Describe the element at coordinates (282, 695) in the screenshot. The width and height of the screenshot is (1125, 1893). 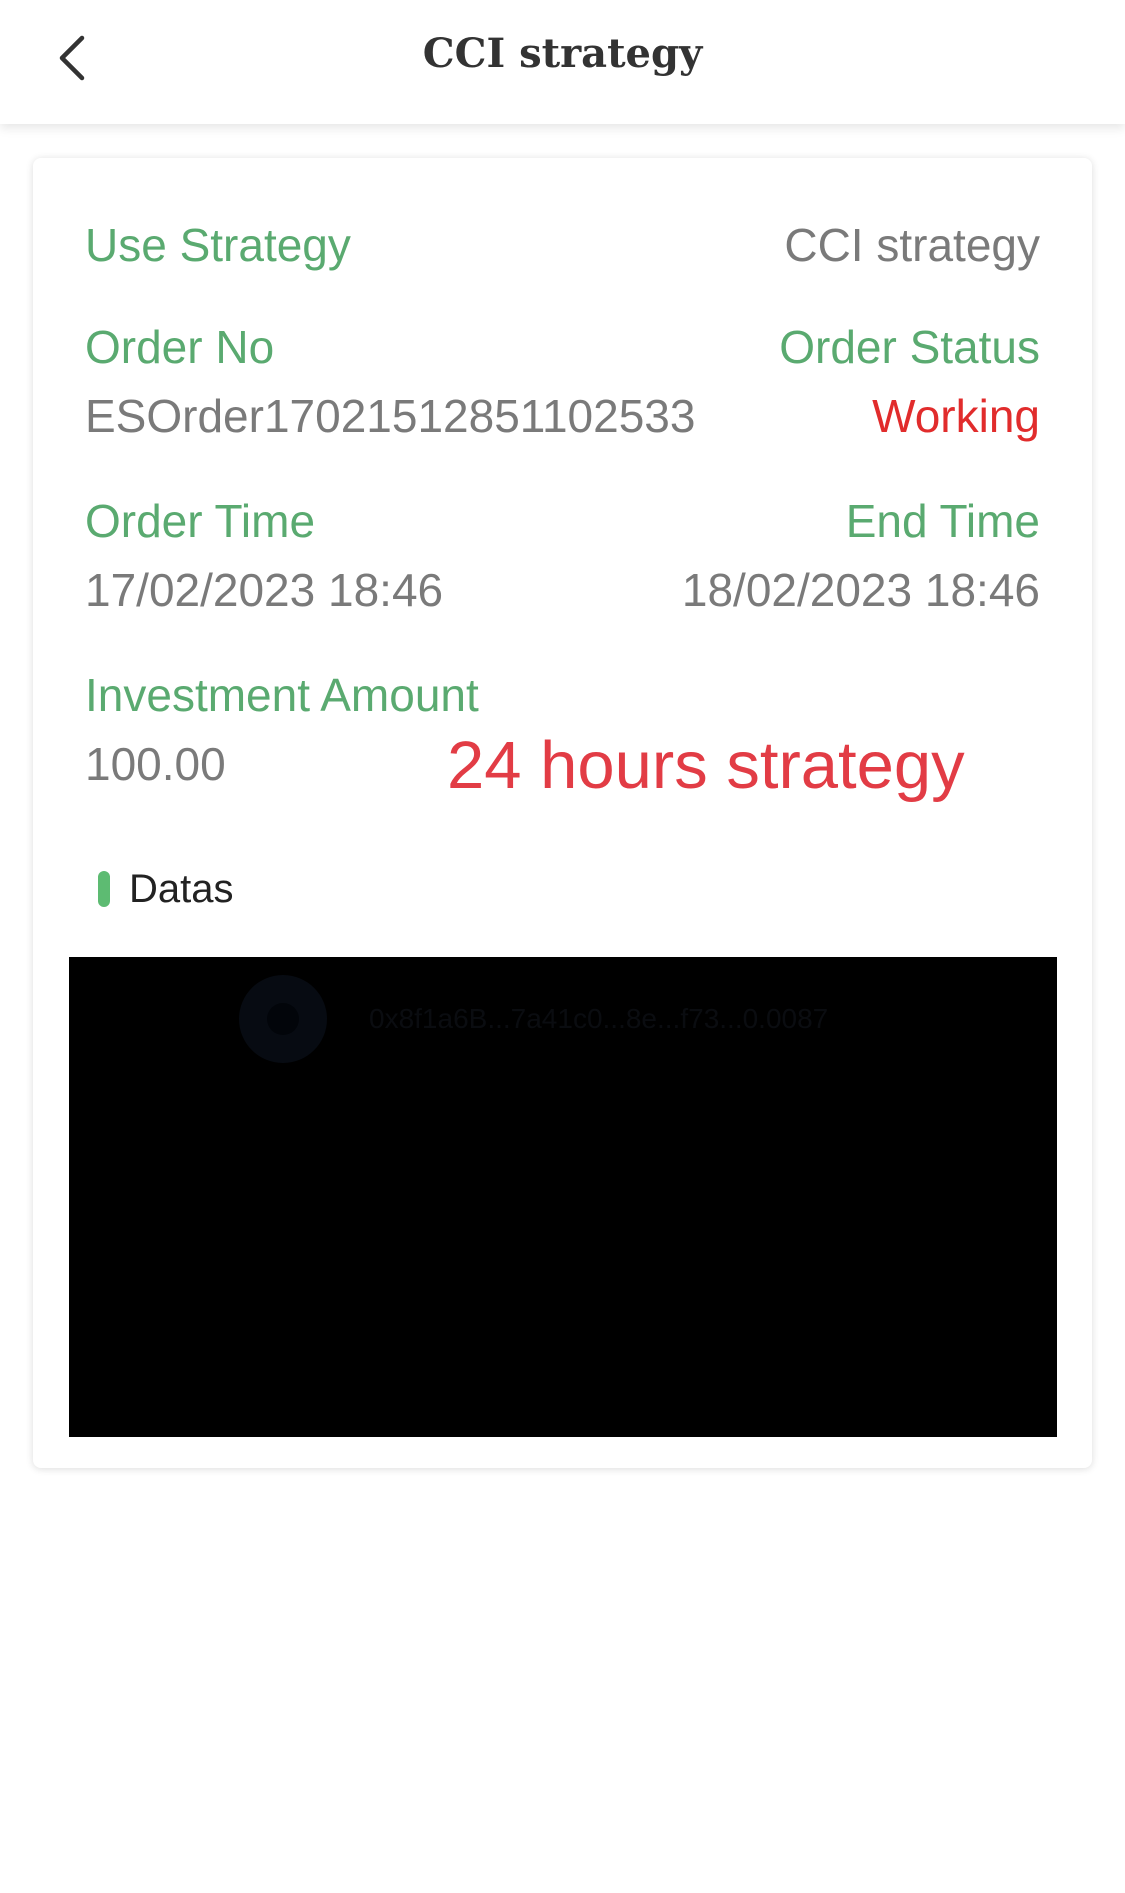
I see `investment-amount-label: Investment Amount` at that location.